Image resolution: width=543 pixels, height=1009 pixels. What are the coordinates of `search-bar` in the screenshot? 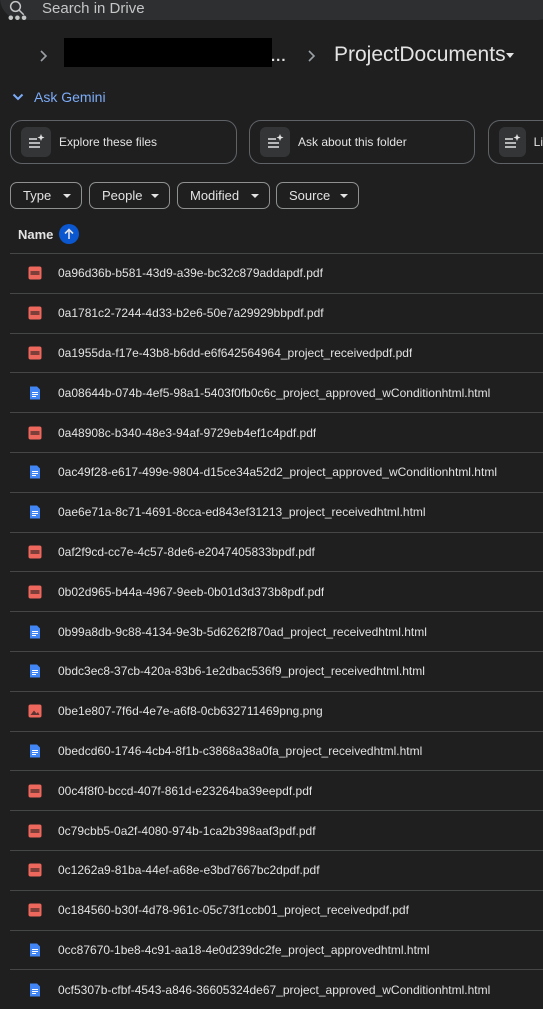 It's located at (271, 10).